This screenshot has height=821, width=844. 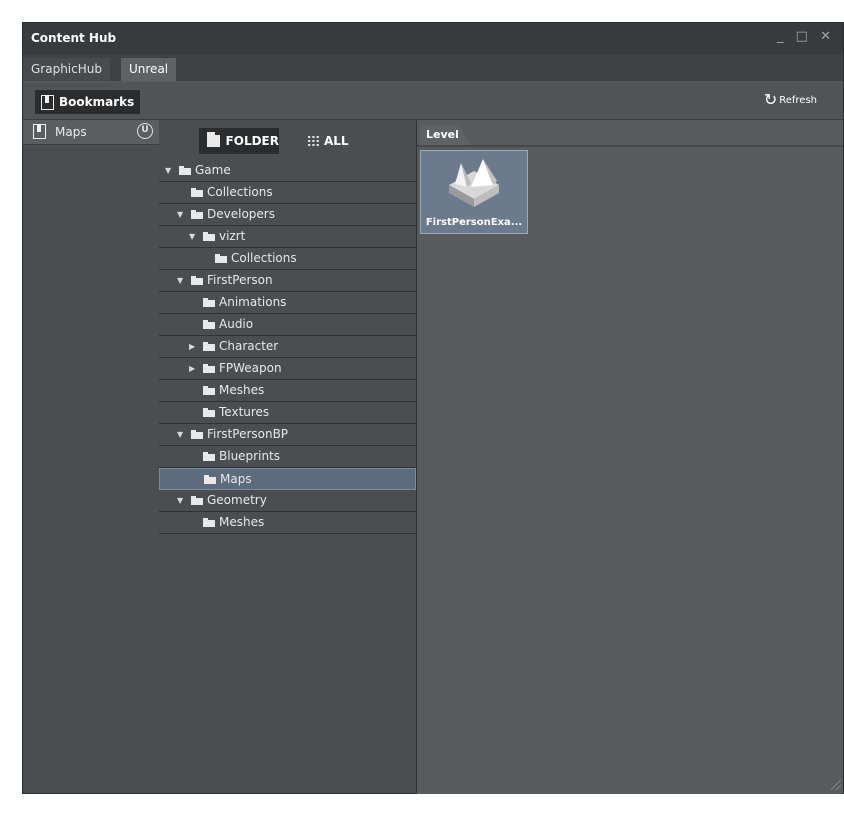 What do you see at coordinates (250, 368) in the screenshot?
I see `tree-item-label: FPWeapon` at bounding box center [250, 368].